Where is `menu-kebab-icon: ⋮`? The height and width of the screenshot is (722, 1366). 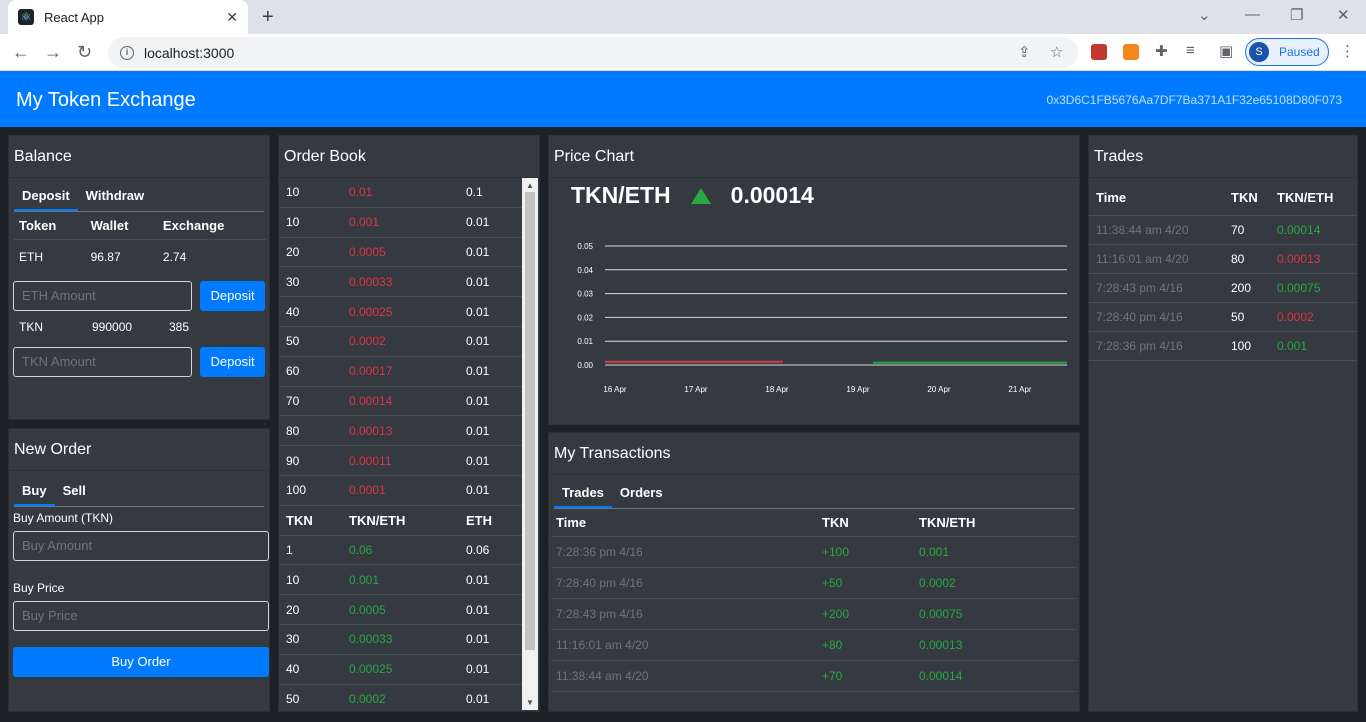 menu-kebab-icon: ⋮ is located at coordinates (1347, 51).